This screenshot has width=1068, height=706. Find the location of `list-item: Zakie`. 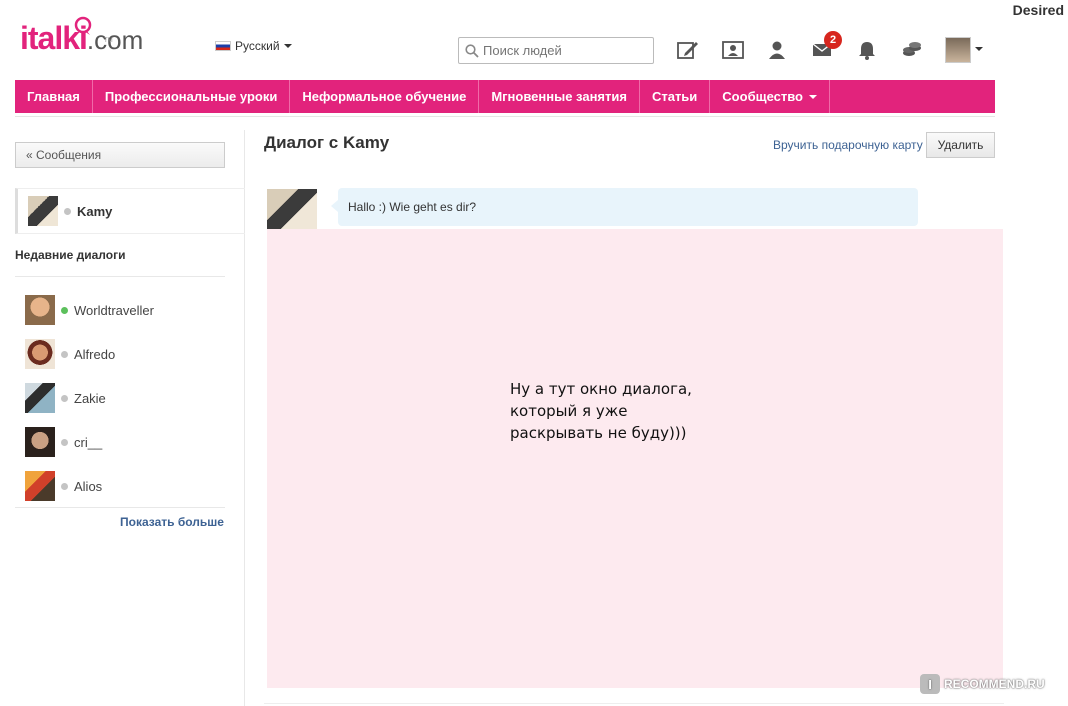

list-item: Zakie is located at coordinates (125, 398).